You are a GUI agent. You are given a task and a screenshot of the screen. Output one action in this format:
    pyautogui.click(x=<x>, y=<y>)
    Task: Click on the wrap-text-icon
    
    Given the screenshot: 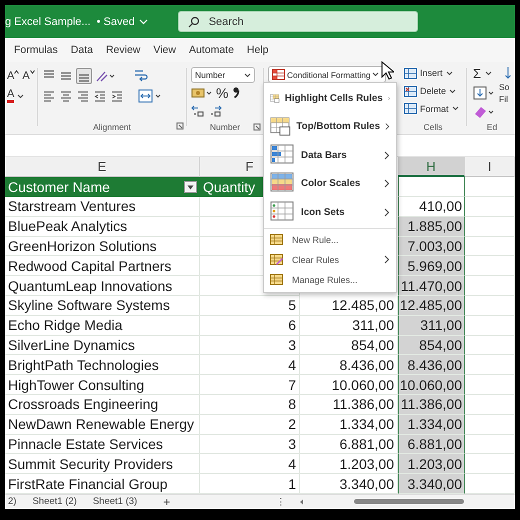 What is the action you would take?
    pyautogui.click(x=141, y=76)
    